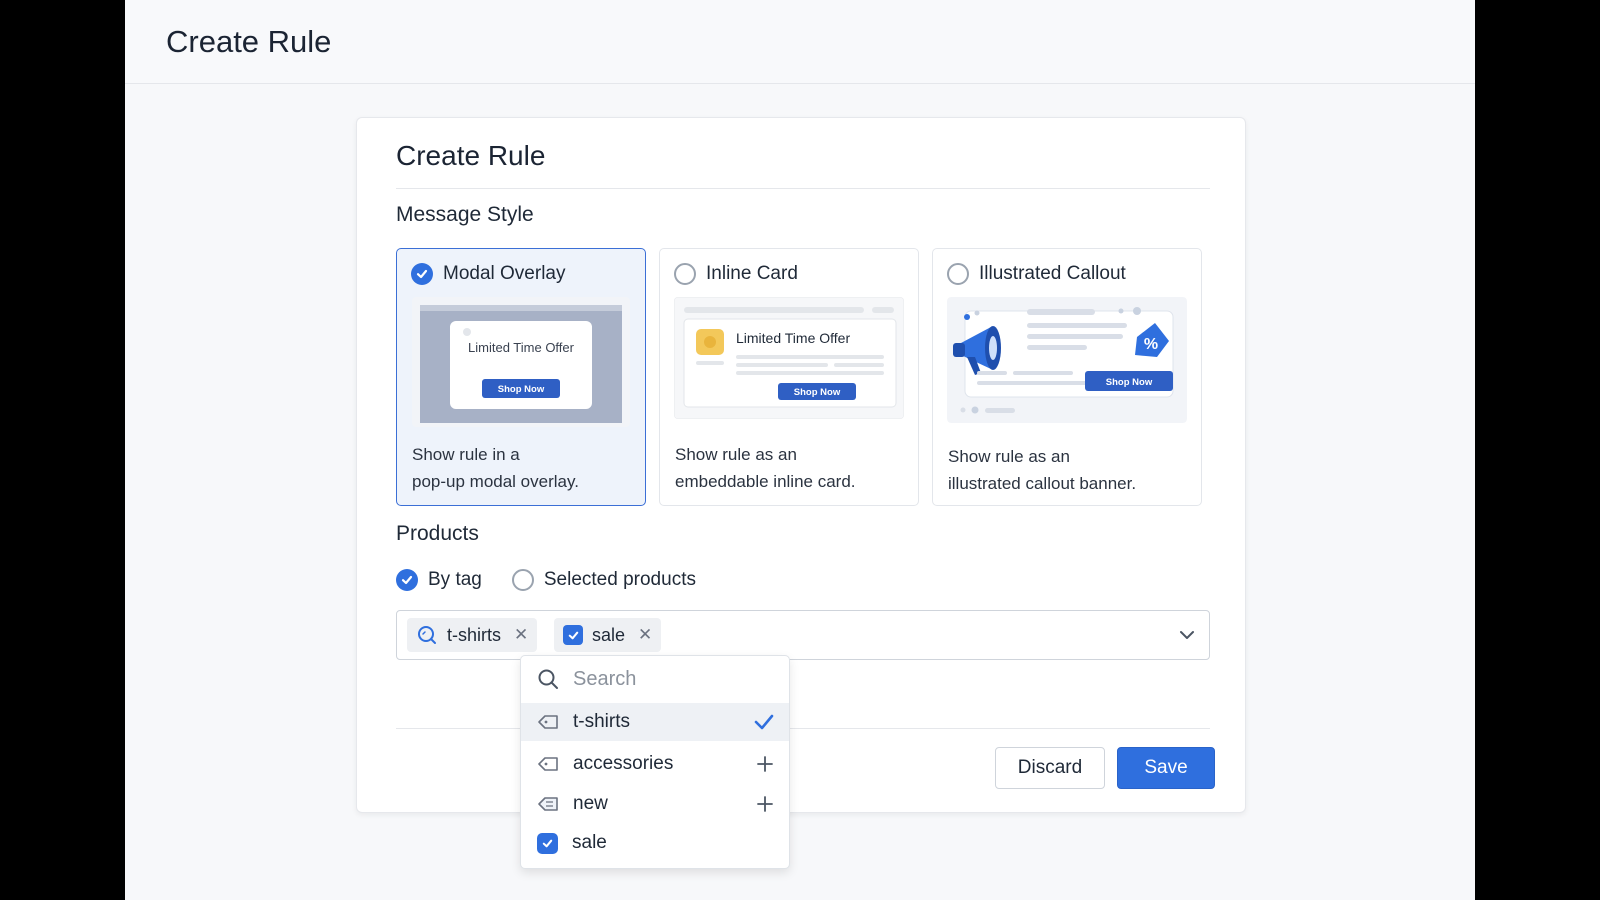  Describe the element at coordinates (472, 635) in the screenshot. I see `tag-chip-t-shirts: t-shirts ✕` at that location.